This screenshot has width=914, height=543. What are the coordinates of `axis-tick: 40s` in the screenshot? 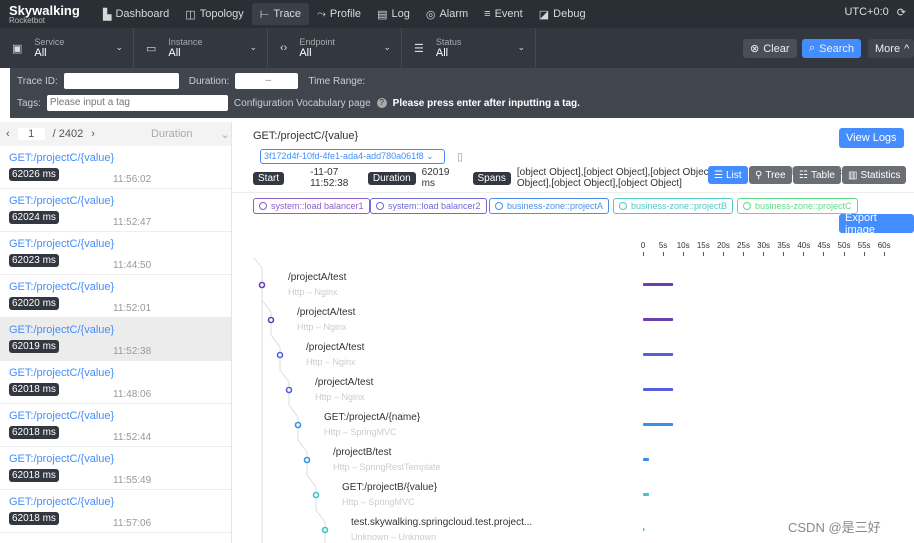 It's located at (804, 248).